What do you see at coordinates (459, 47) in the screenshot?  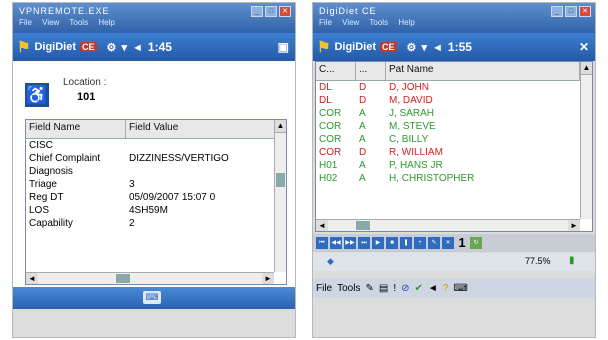 I see `clock-text: 1:55` at bounding box center [459, 47].